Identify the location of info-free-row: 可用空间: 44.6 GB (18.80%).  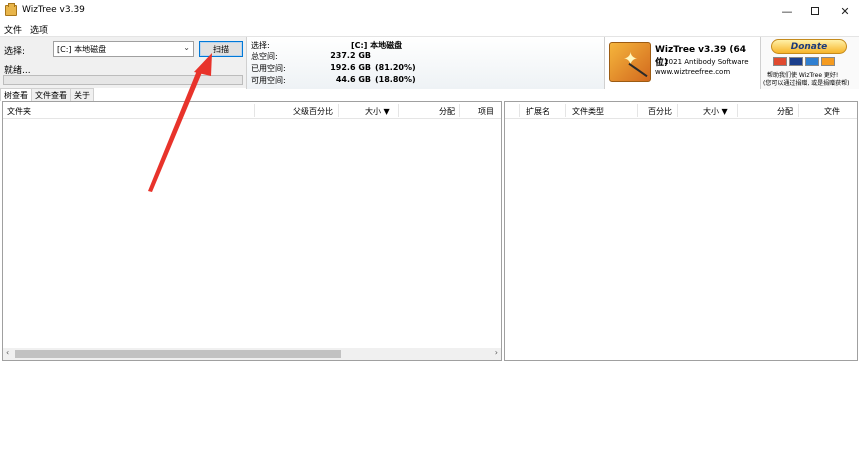
(333, 80).